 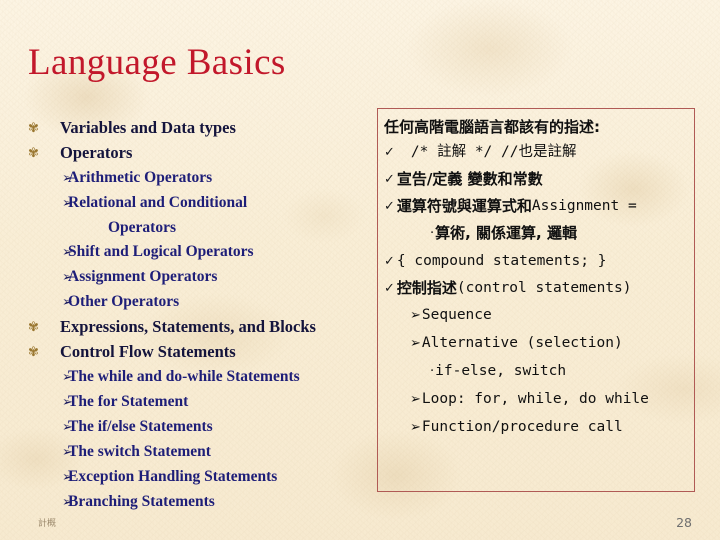 What do you see at coordinates (469, 179) in the screenshot?
I see `panel-row-text-cjk: 宣告/定義 變數和常數` at bounding box center [469, 179].